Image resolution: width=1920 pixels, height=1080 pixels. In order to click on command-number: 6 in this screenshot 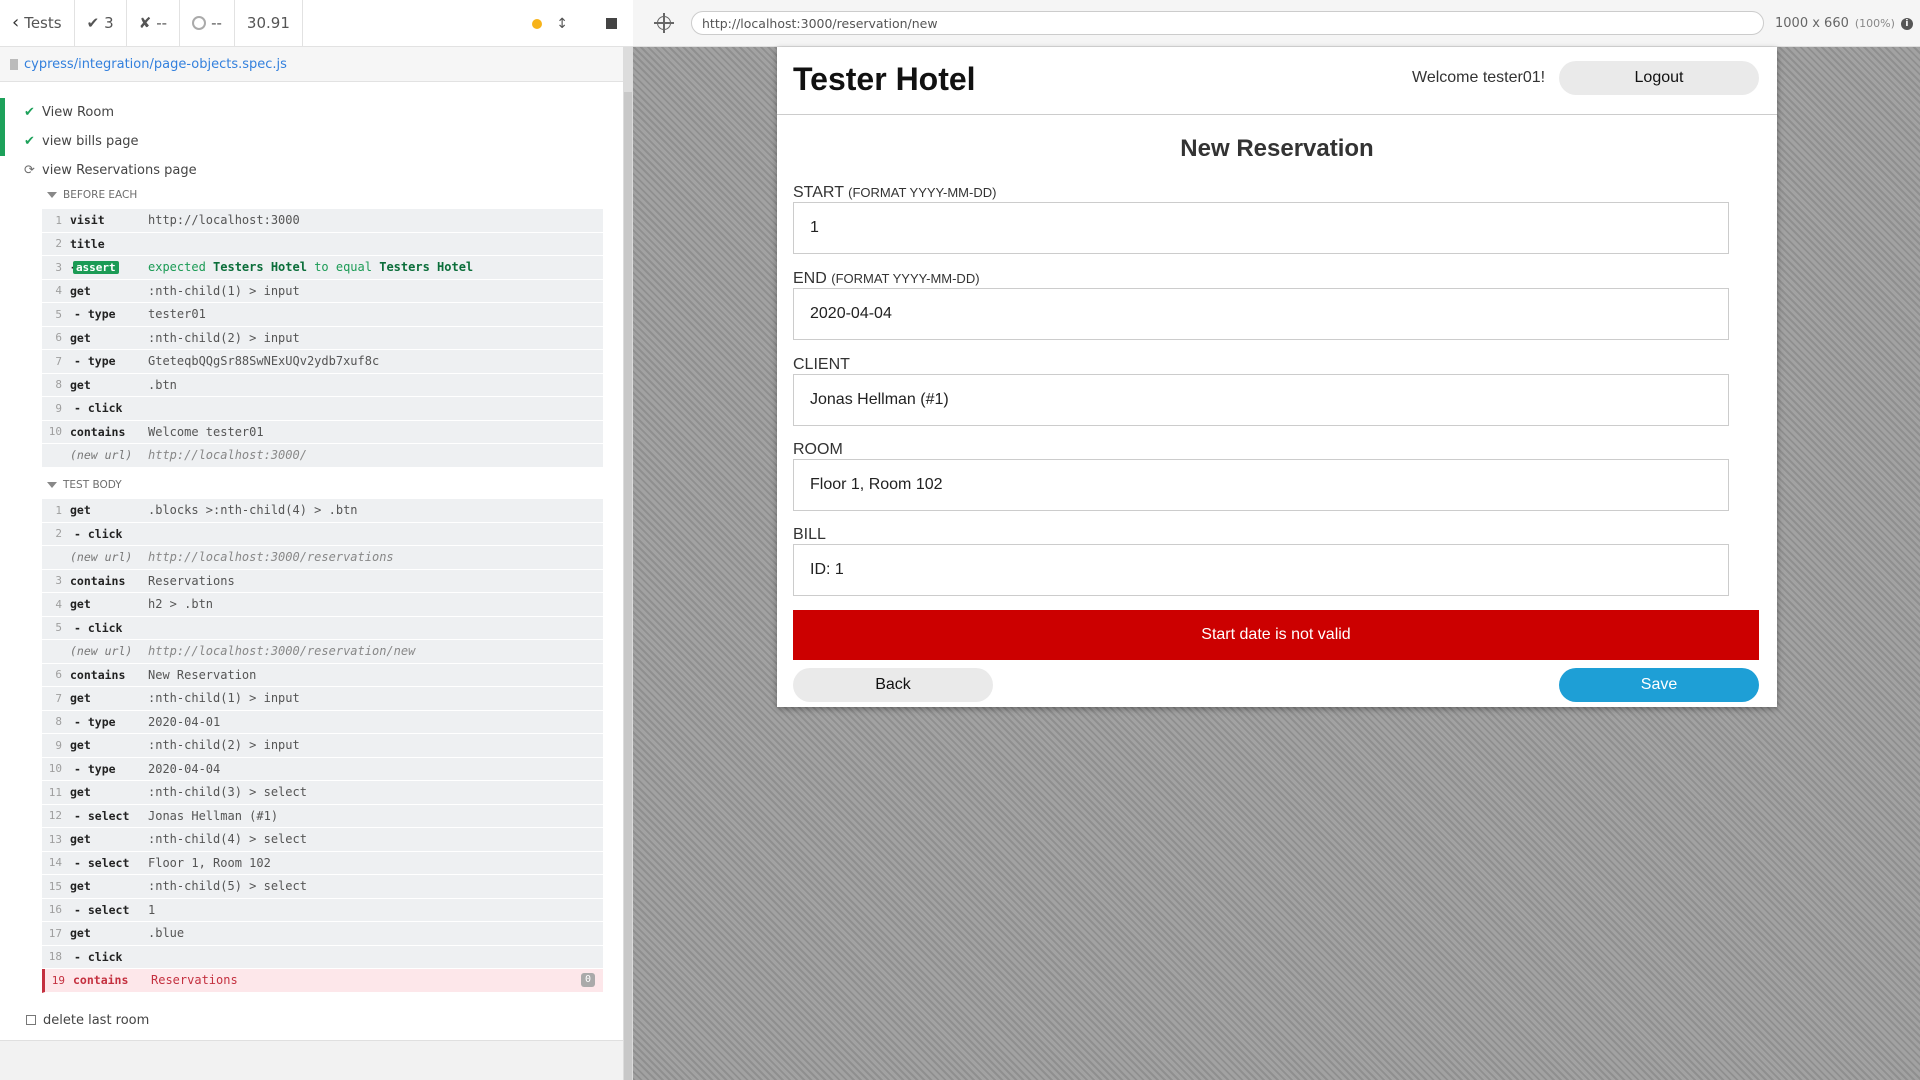, I will do `click(58, 338)`.